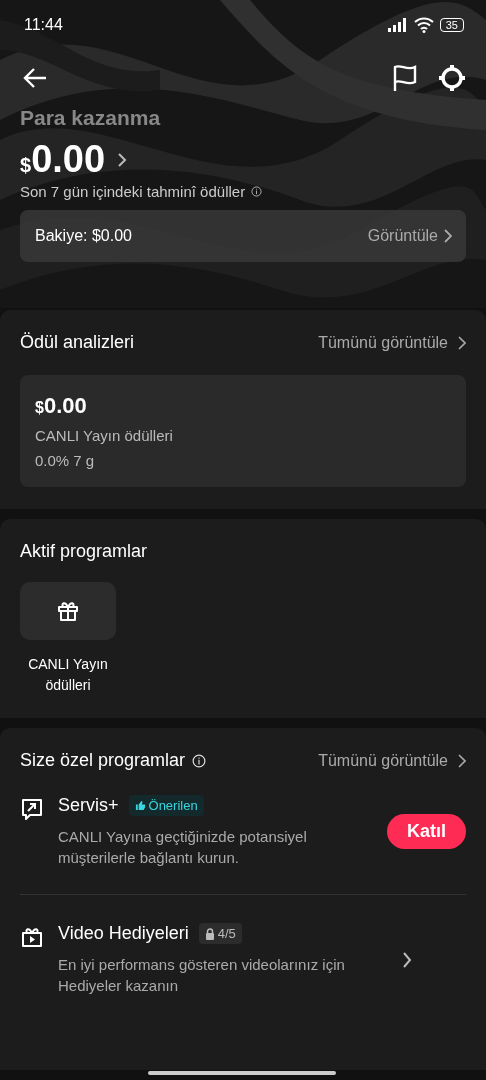  What do you see at coordinates (77, 342) in the screenshot?
I see `section-title: Ödül analizleri` at bounding box center [77, 342].